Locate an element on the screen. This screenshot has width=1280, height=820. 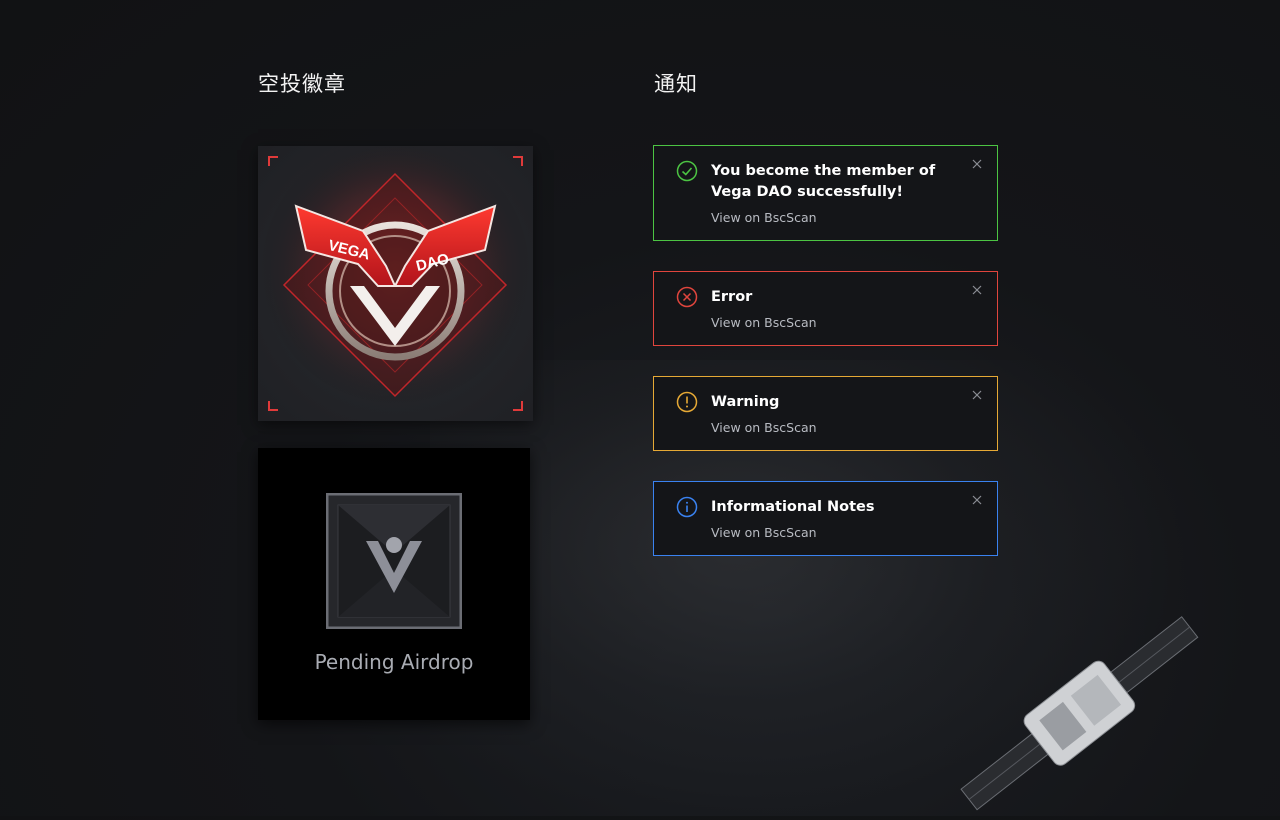
check-circle-icon is located at coordinates (687, 171).